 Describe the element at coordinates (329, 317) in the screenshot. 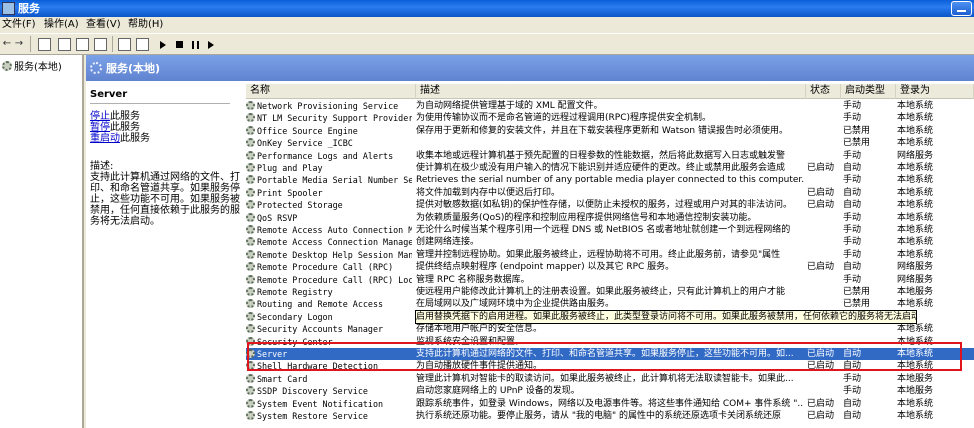

I see `service-name: Secondary Logon` at that location.